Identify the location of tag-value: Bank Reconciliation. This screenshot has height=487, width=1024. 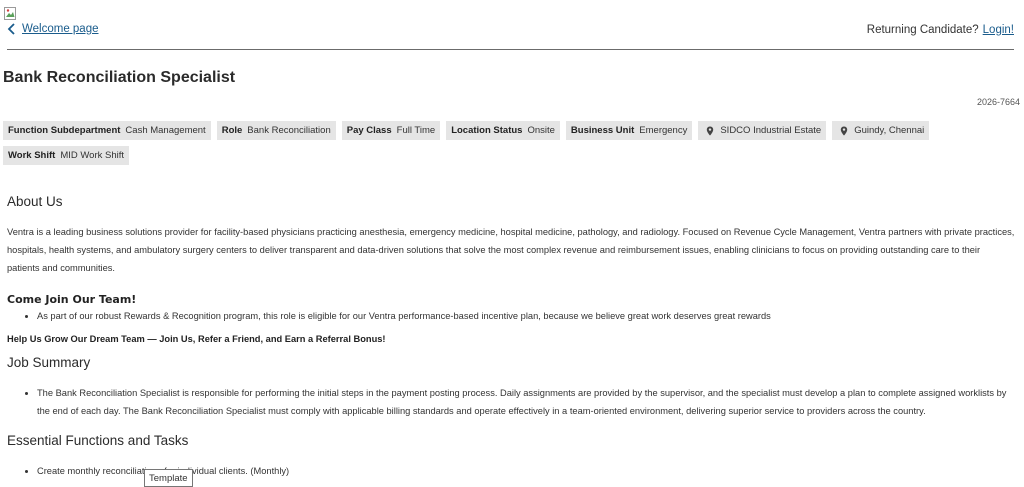
(289, 130).